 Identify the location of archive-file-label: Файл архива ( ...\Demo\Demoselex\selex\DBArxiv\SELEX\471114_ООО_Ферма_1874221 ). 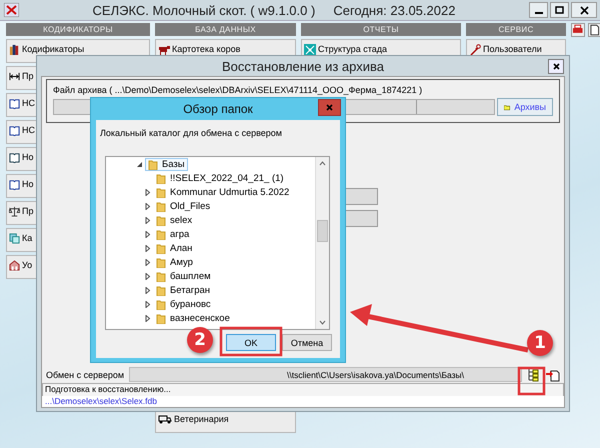
(238, 90).